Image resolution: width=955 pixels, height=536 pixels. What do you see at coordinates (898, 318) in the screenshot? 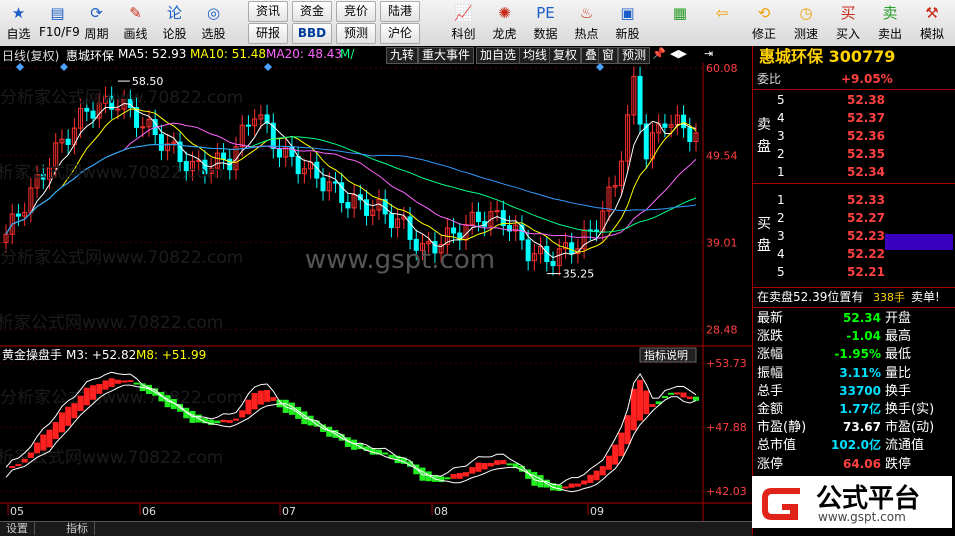
I see `stat-label-right: 开盘` at bounding box center [898, 318].